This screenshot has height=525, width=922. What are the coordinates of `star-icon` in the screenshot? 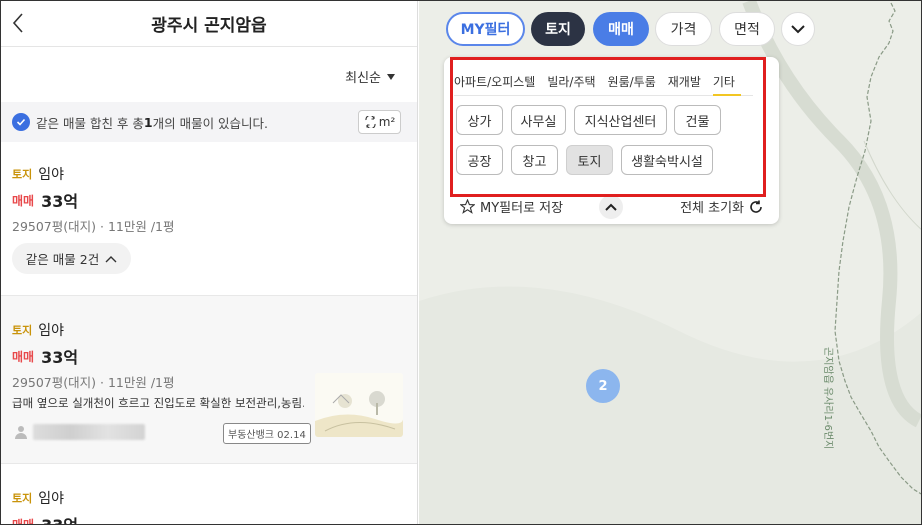 It's located at (467, 206).